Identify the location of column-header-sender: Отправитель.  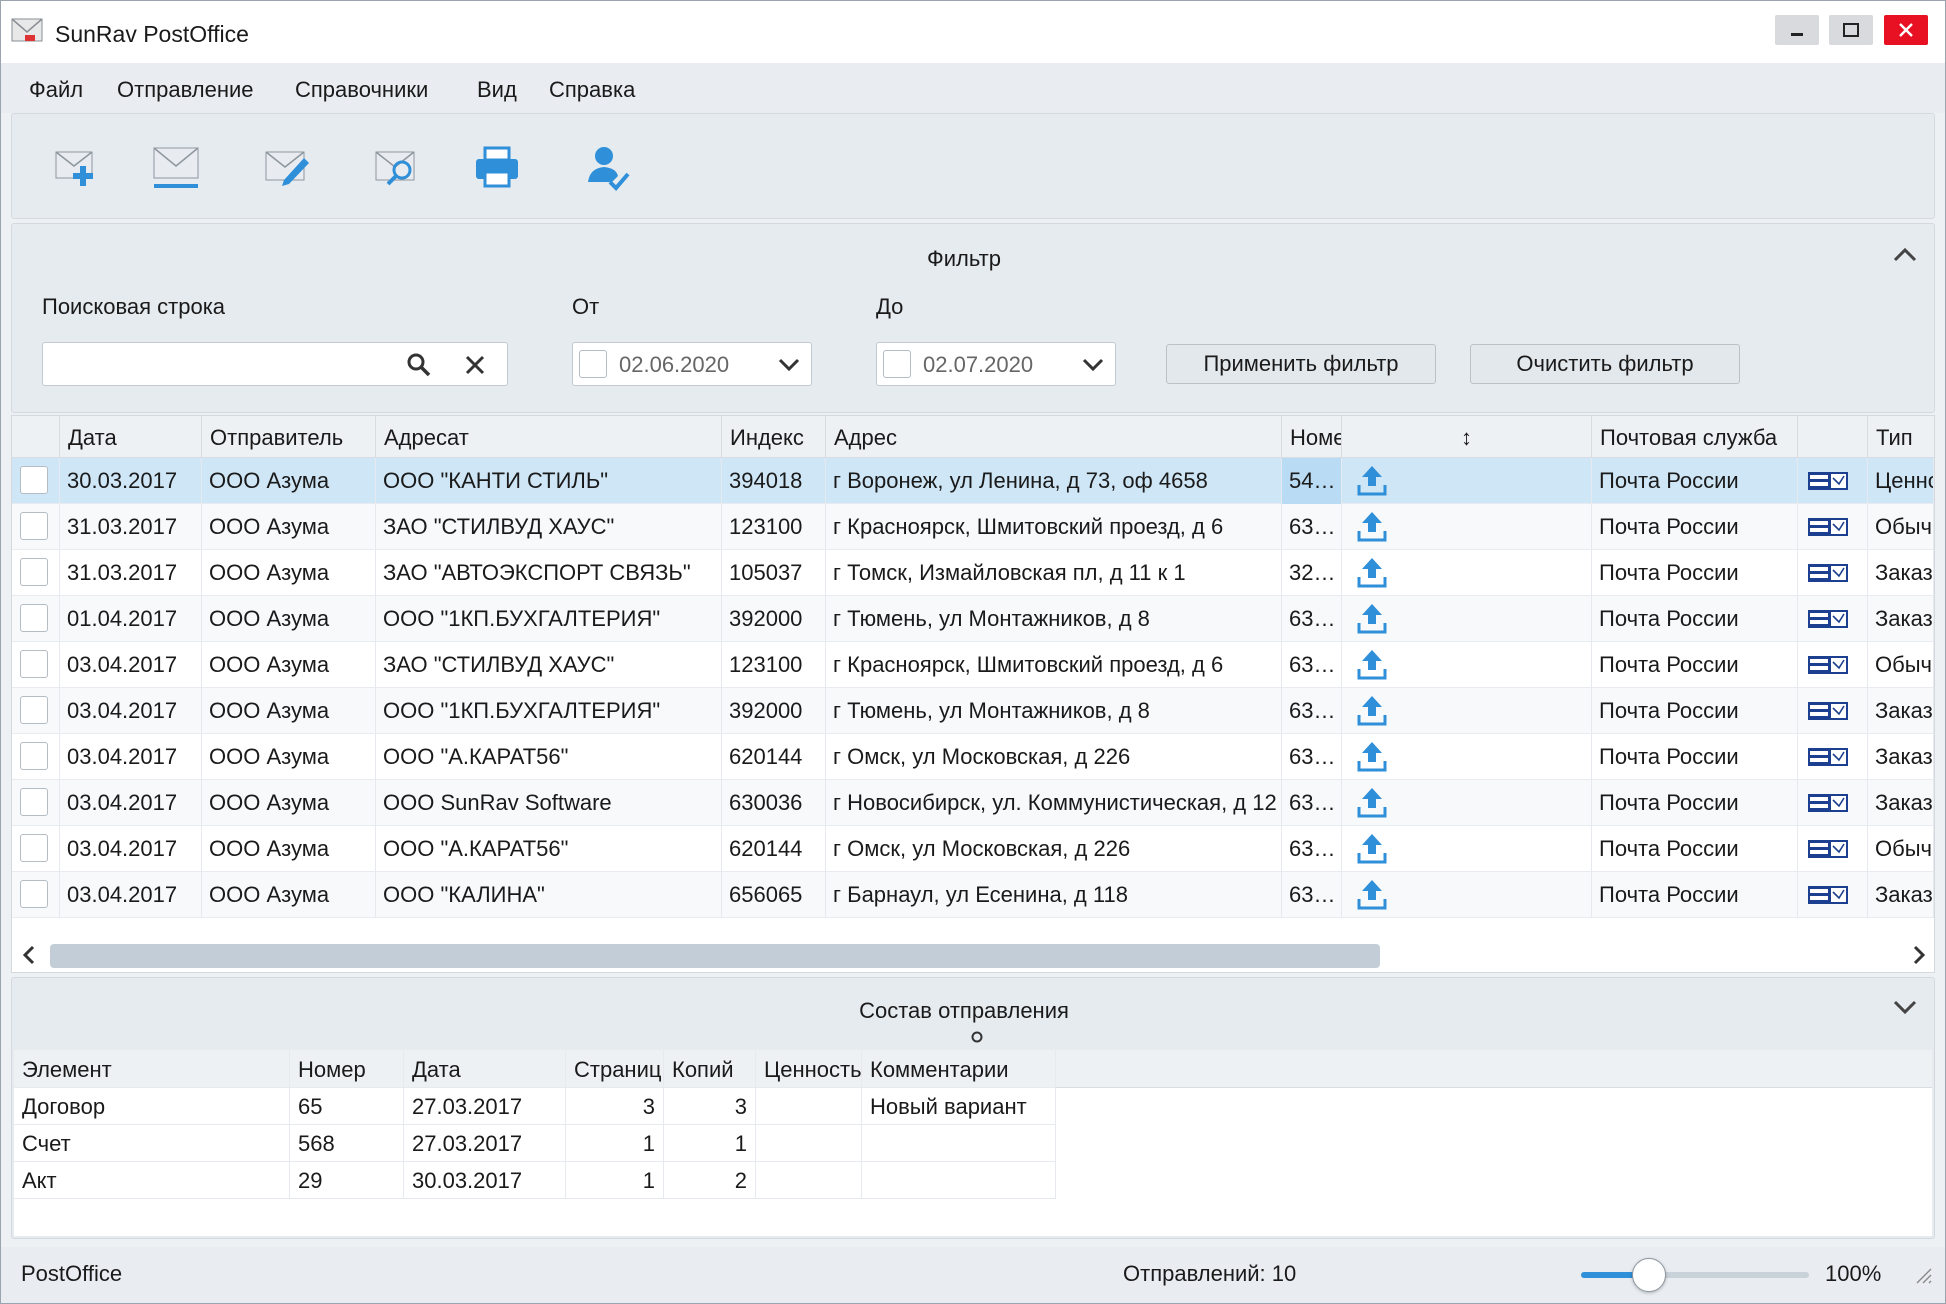
(289, 437).